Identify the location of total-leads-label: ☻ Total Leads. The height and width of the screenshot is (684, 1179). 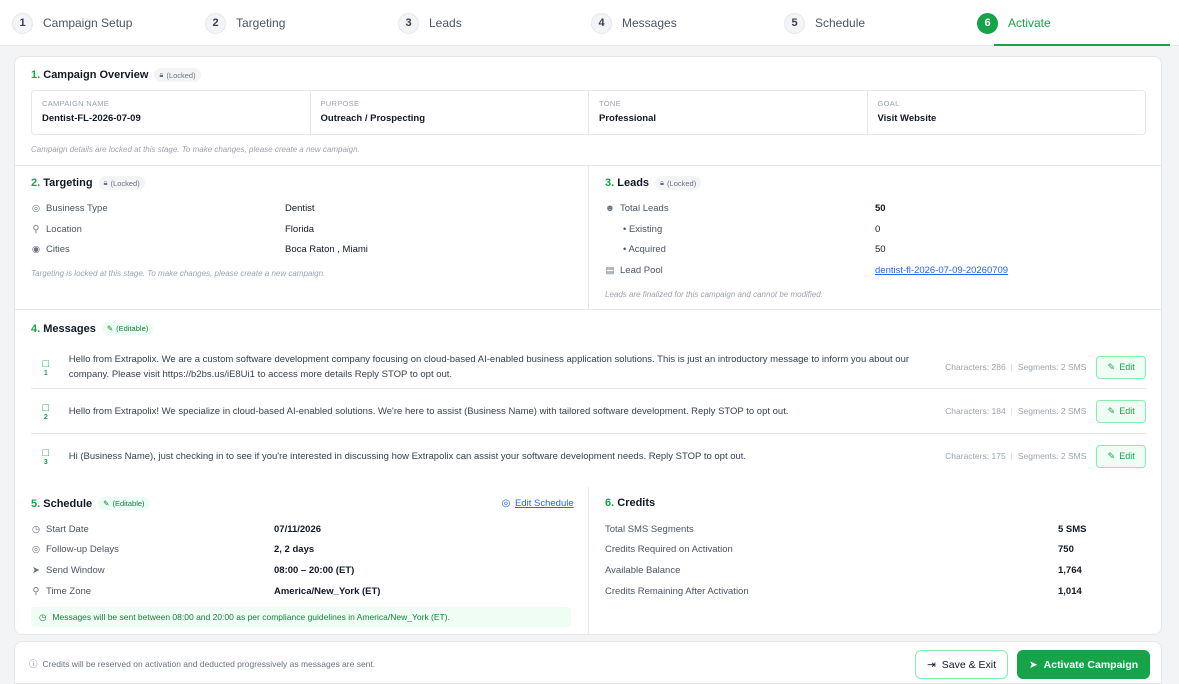
(637, 208).